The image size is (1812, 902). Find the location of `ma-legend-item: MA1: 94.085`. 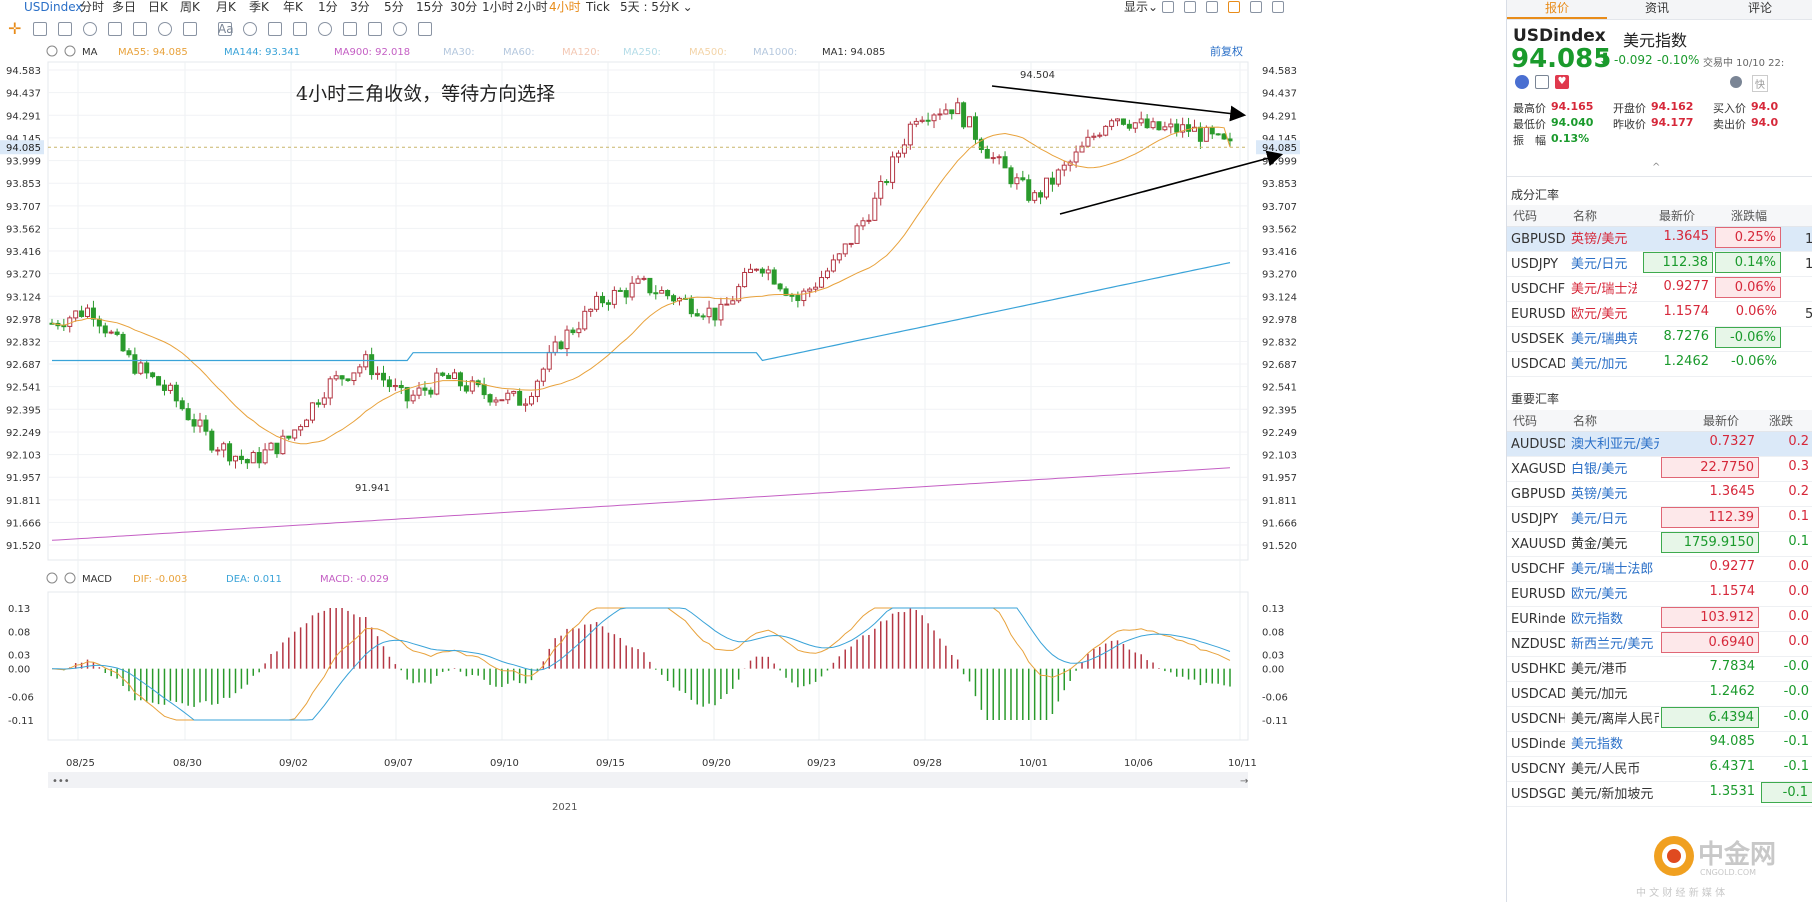

ma-legend-item: MA1: 94.085 is located at coordinates (853, 52).